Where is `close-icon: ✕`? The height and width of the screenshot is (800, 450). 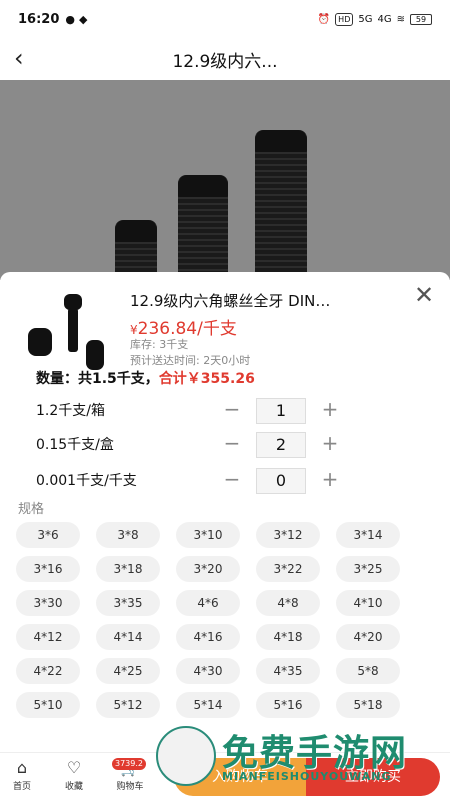
close-icon: ✕ is located at coordinates (424, 295).